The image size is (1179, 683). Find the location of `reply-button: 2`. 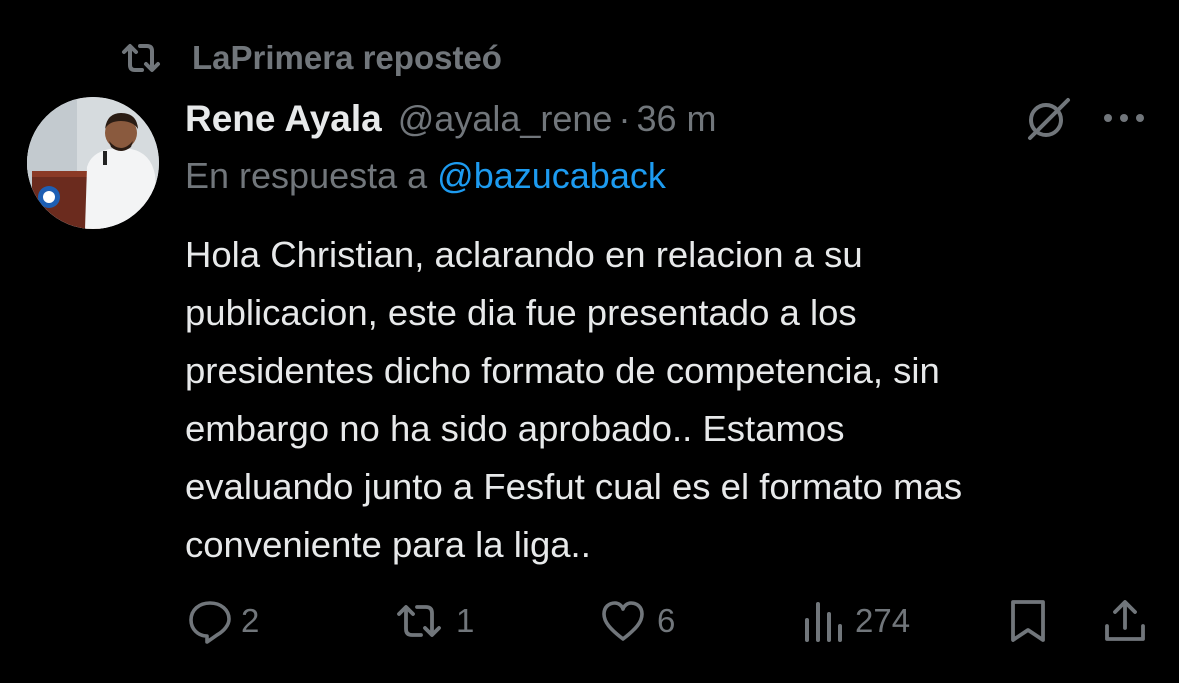

reply-button: 2 is located at coordinates (223, 621).